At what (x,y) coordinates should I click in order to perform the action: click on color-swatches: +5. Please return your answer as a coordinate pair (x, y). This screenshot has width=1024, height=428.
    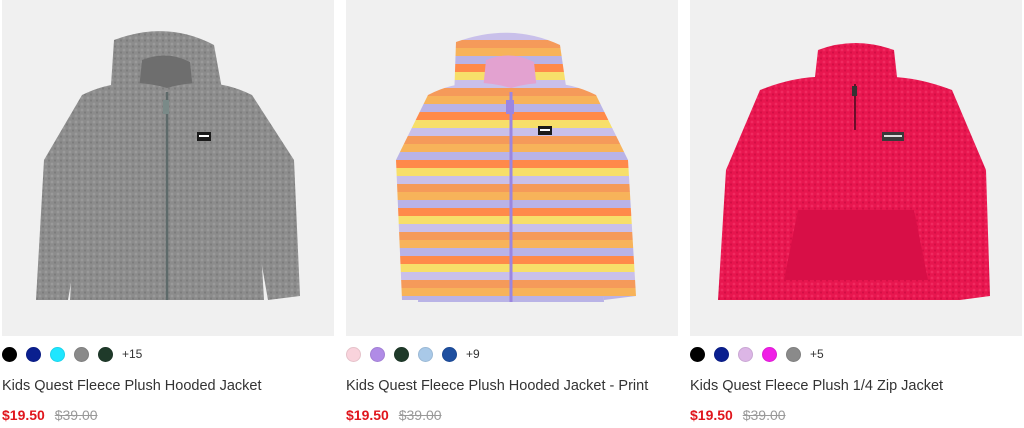
    Looking at the image, I should click on (757, 354).